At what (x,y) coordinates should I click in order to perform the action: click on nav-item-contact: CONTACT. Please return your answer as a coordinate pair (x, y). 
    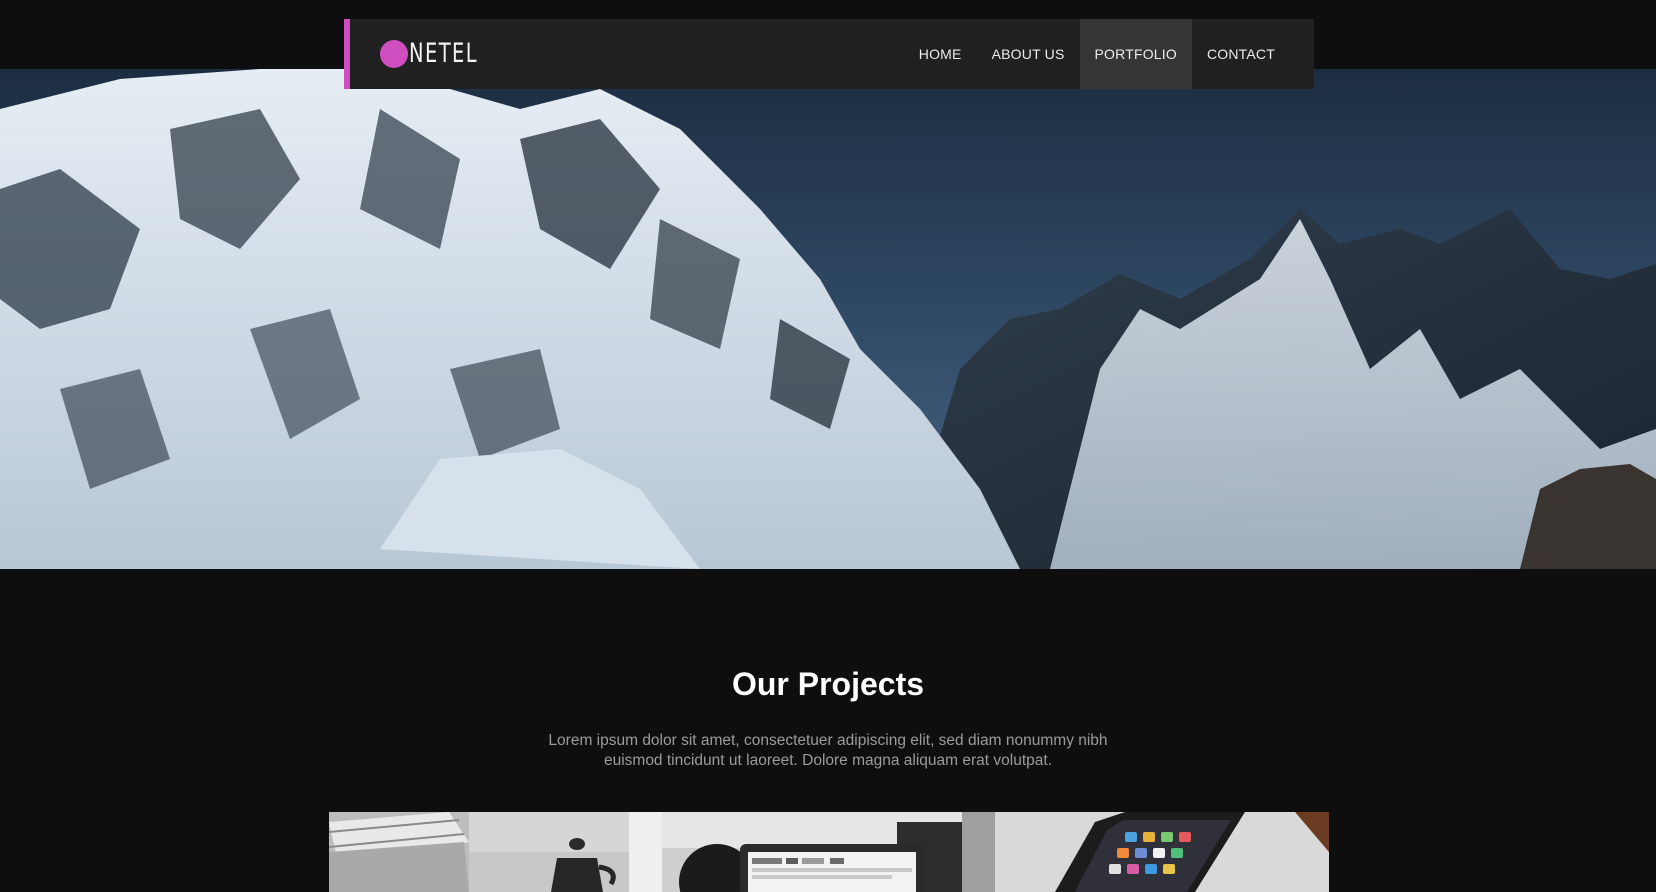
    Looking at the image, I should click on (1241, 54).